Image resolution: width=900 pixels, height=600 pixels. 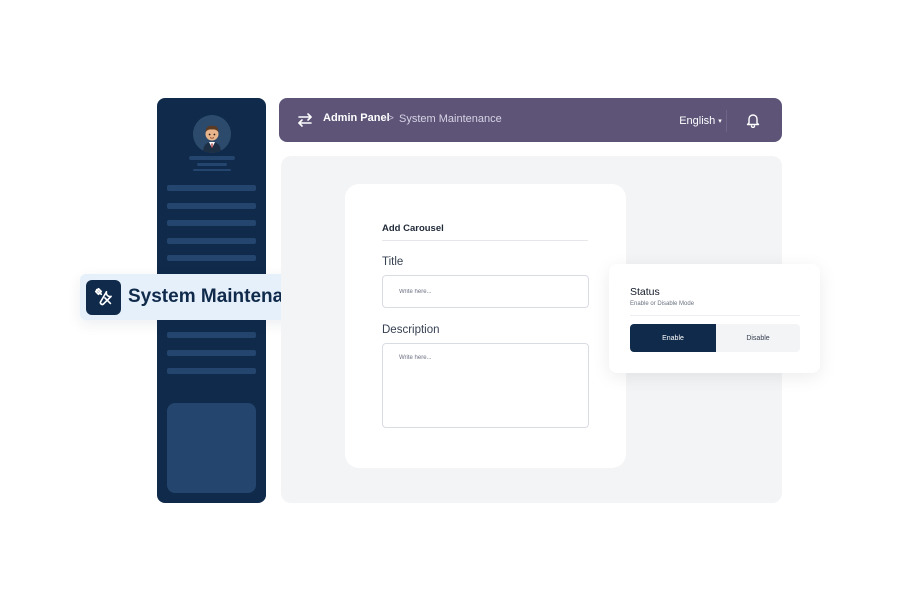 I want to click on breadcrumb-current: System Maintenance, so click(x=450, y=119).